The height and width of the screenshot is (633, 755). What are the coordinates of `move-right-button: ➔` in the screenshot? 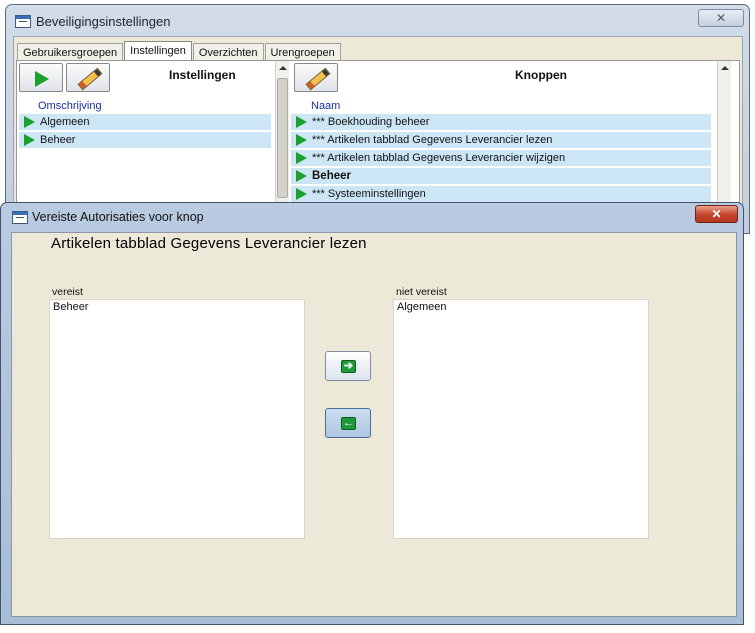 It's located at (348, 366).